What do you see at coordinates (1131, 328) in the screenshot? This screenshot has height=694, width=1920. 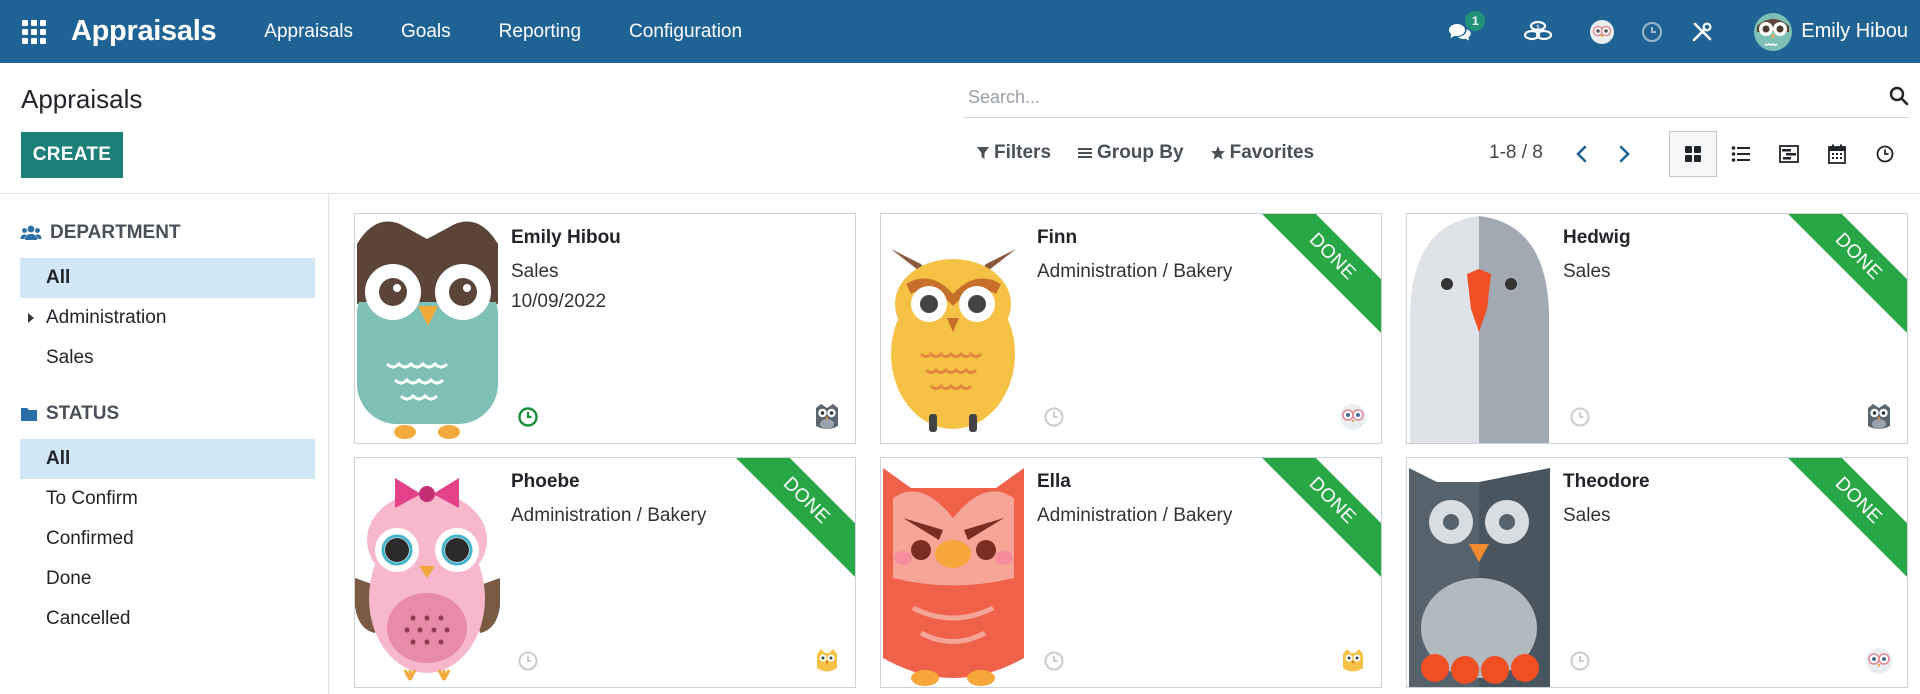 I see `kanban-card: Finn Administration / Bakery DONE` at bounding box center [1131, 328].